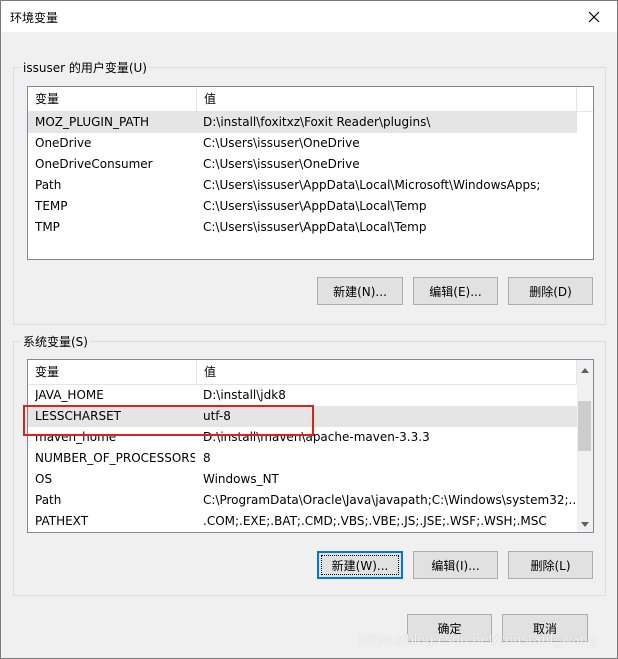 This screenshot has height=659, width=618. Describe the element at coordinates (51, 206) in the screenshot. I see `variable-name: TEMP` at that location.